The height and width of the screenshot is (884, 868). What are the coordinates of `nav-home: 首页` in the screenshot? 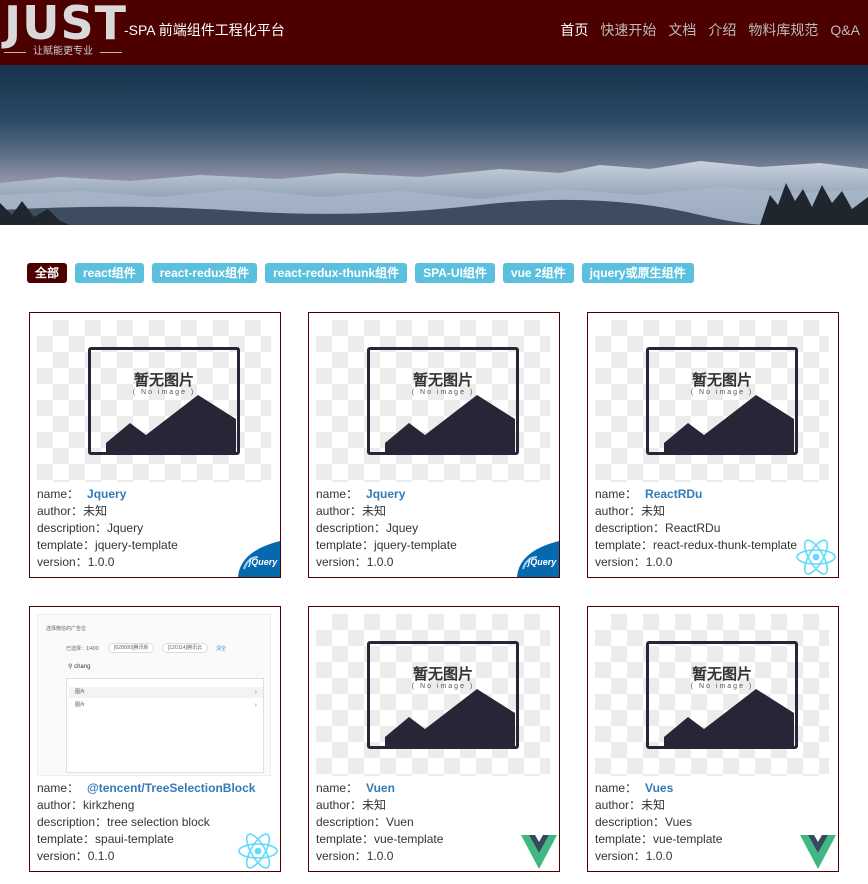 It's located at (574, 30).